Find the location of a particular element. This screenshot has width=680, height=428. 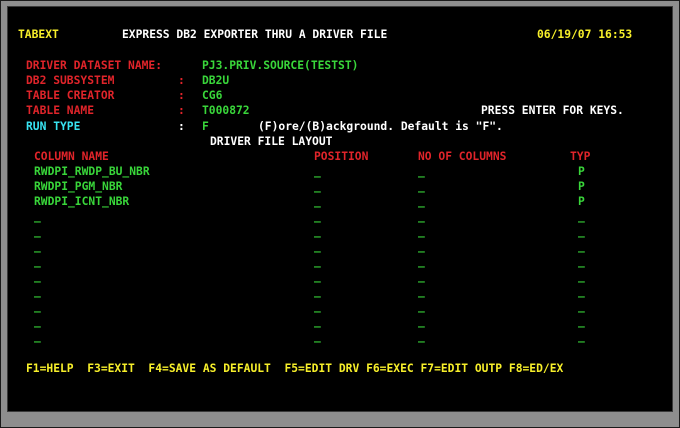

num-columns-header: NO OF COLUMNS is located at coordinates (462, 156).